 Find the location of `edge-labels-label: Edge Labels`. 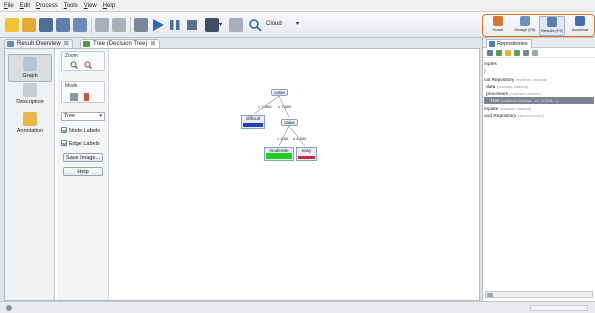

edge-labels-label: Edge Labels is located at coordinates (84, 144).